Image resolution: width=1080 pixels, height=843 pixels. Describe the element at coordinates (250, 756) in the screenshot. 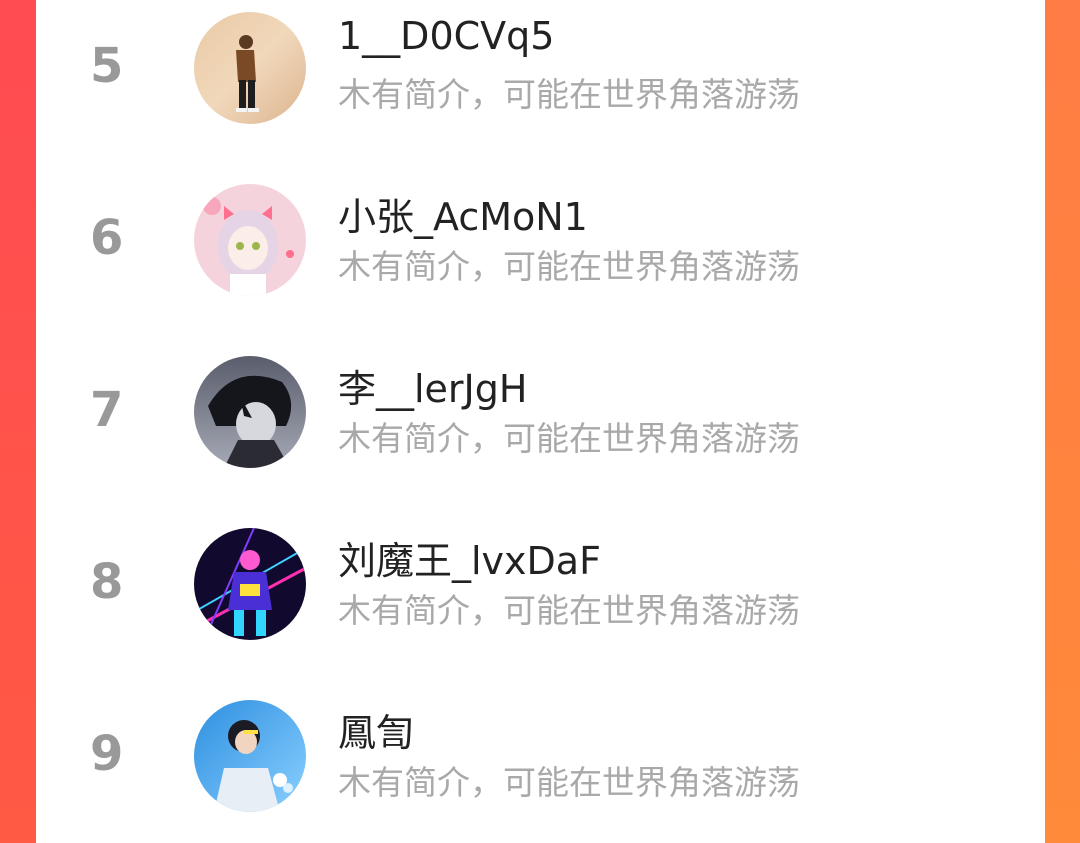

I see `user-avatar-blue-portrait-icon` at that location.